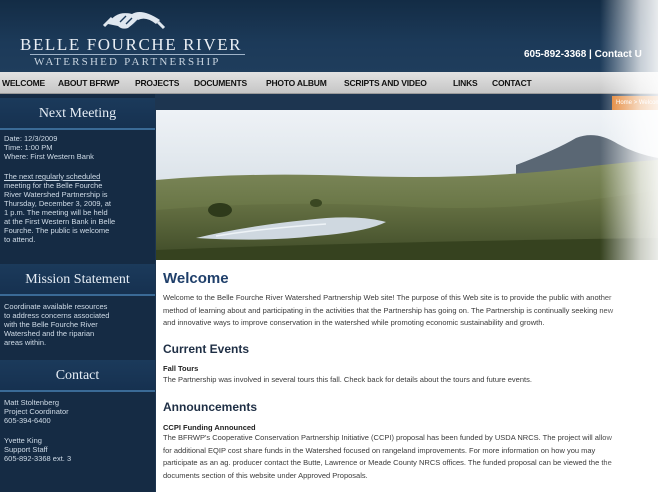  What do you see at coordinates (635, 103) in the screenshot?
I see `breadcrumb: Home > Welcome` at bounding box center [635, 103].